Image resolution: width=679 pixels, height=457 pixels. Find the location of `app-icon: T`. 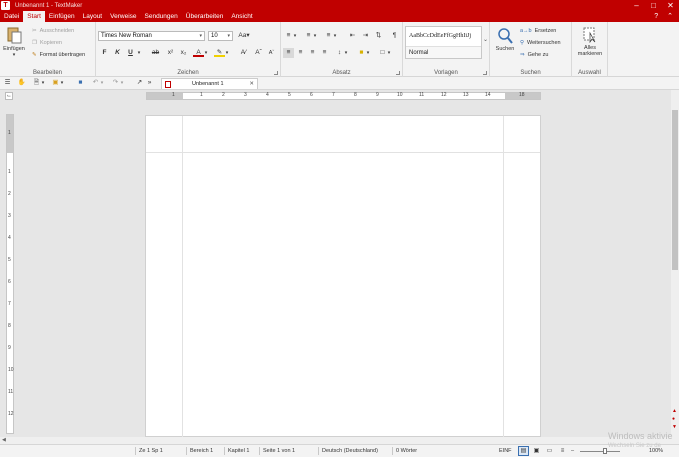

app-icon: T is located at coordinates (5, 5).